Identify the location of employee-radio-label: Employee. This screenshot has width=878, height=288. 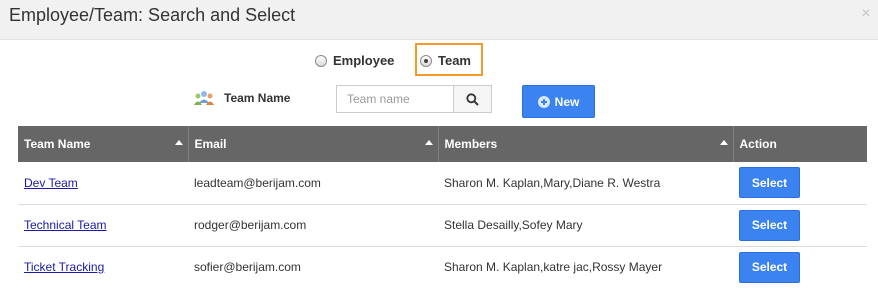
(364, 60).